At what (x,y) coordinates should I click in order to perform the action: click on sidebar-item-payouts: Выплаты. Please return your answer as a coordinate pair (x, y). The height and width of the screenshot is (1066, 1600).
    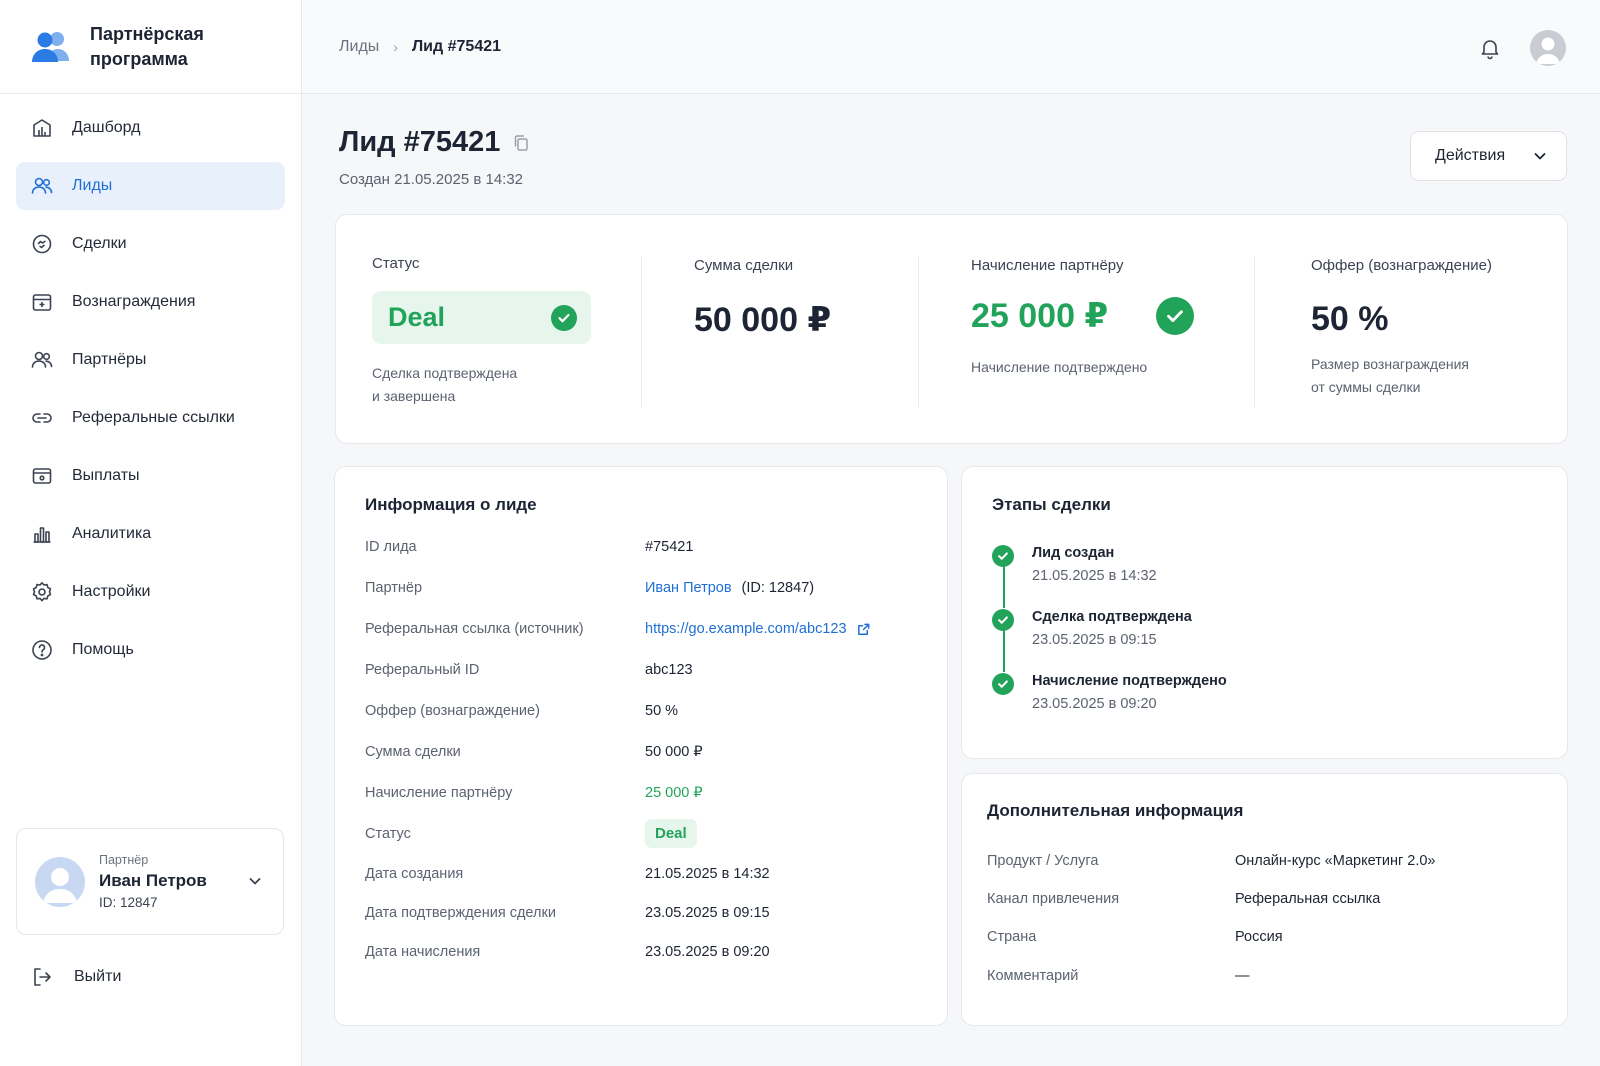
    Looking at the image, I should click on (150, 476).